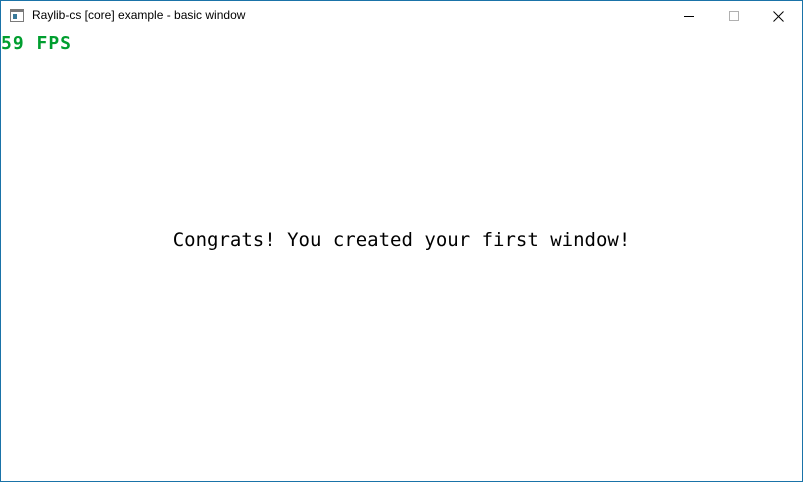 This screenshot has height=482, width=803. I want to click on close-icon, so click(778, 16).